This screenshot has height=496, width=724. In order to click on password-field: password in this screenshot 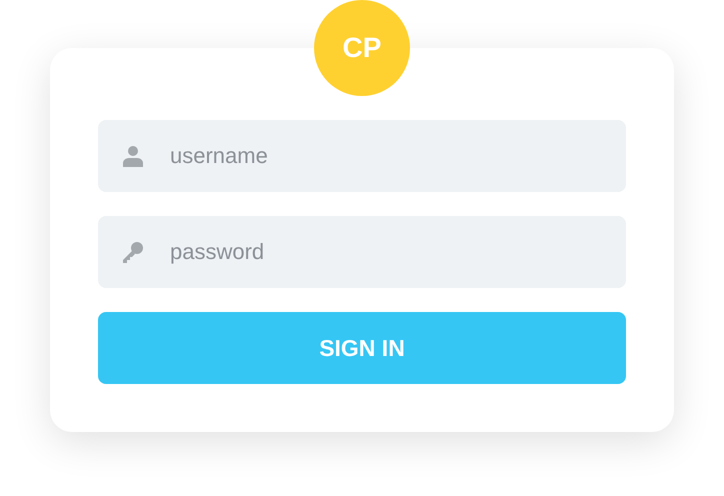, I will do `click(362, 252)`.